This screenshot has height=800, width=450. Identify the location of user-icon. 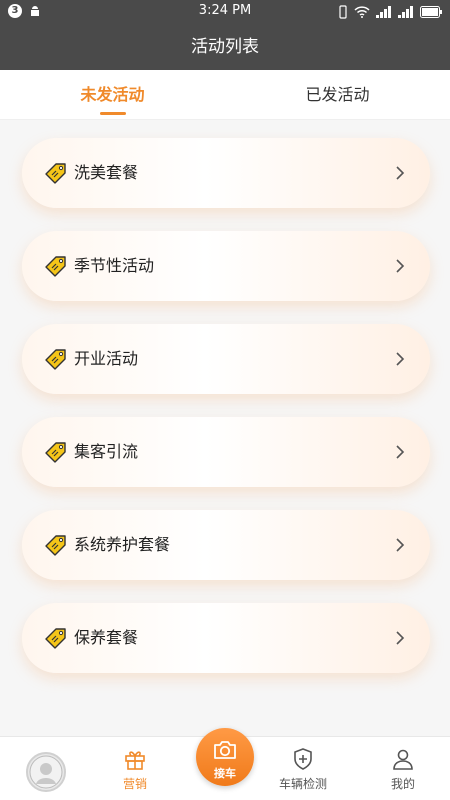
(403, 759).